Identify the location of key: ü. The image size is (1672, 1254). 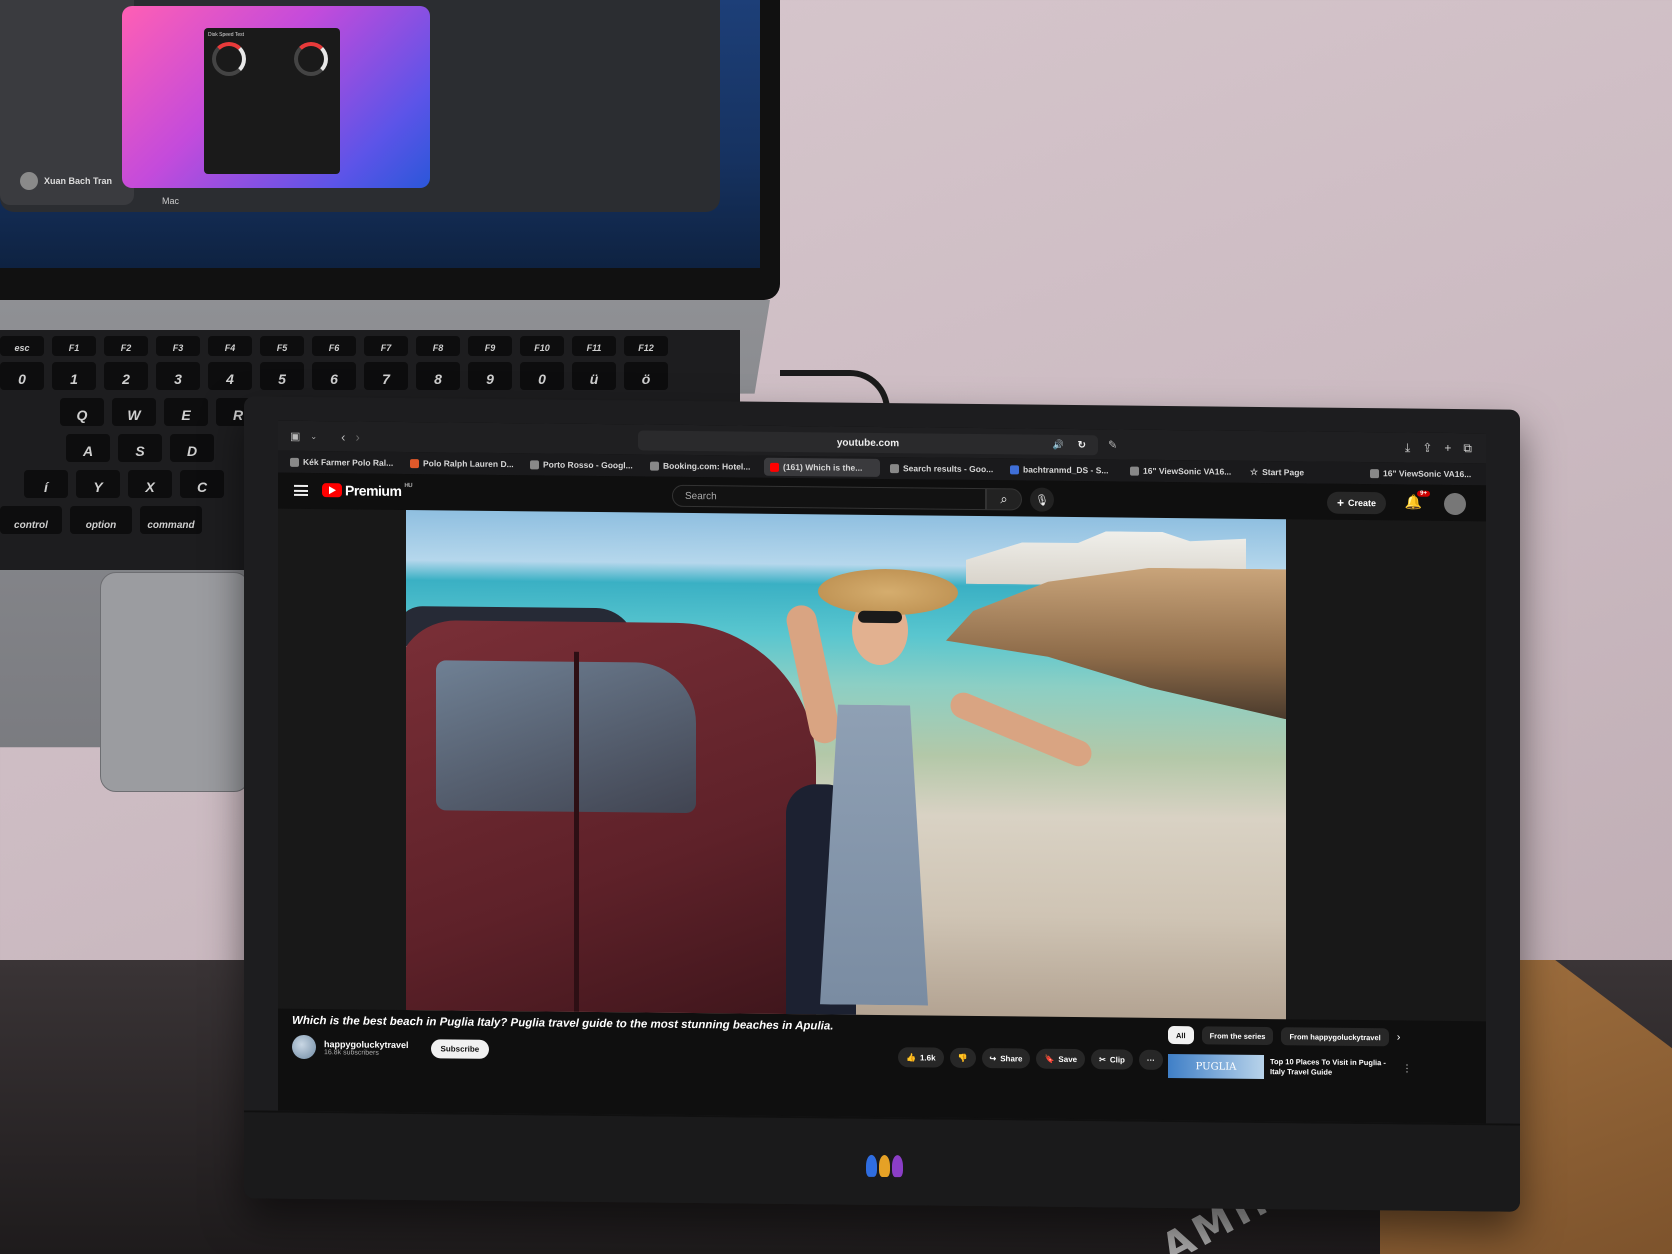
(594, 376).